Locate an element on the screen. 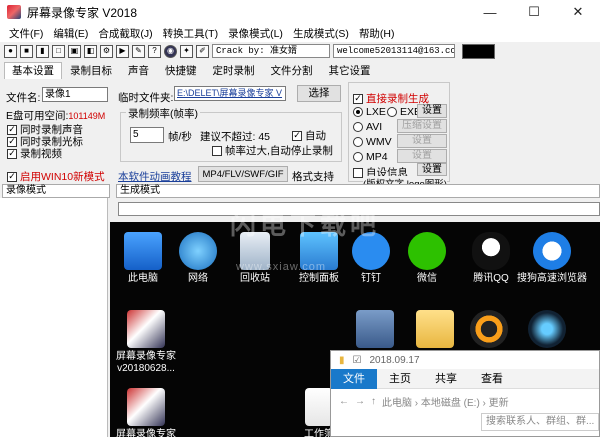 This screenshot has height=437, width=600. explorer-tab-share: 共享 is located at coordinates (446, 379).